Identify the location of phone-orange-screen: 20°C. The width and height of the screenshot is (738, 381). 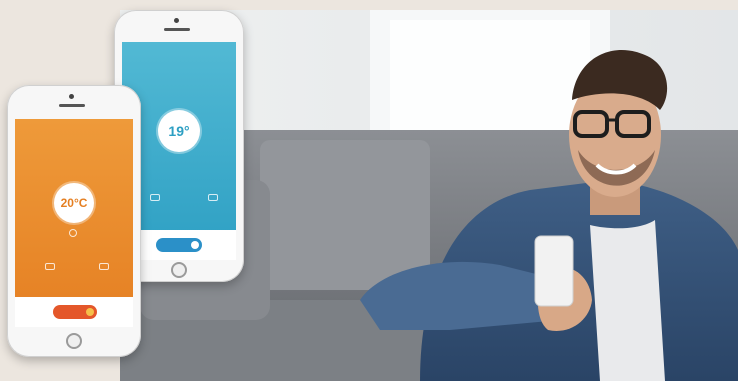
(74, 223).